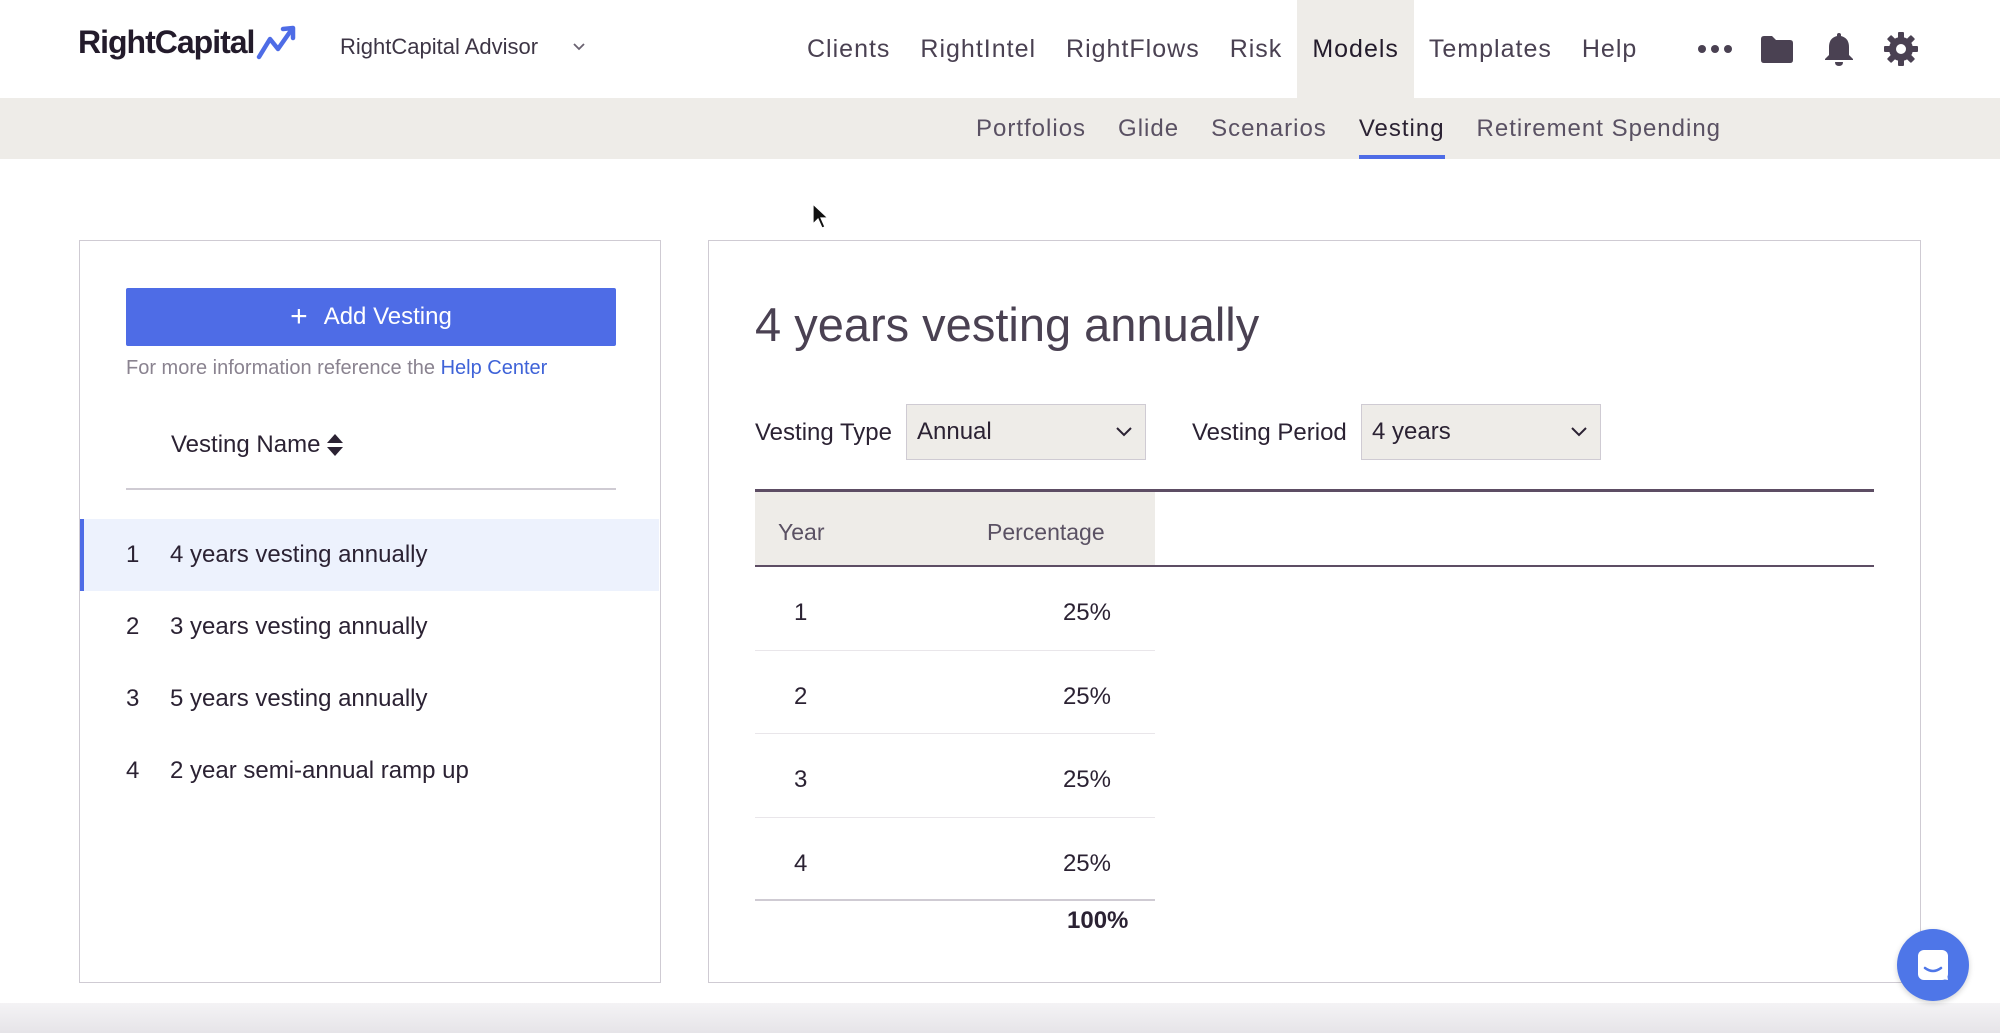  Describe the element at coordinates (246, 444) in the screenshot. I see `column-header-label: Vesting Name` at that location.